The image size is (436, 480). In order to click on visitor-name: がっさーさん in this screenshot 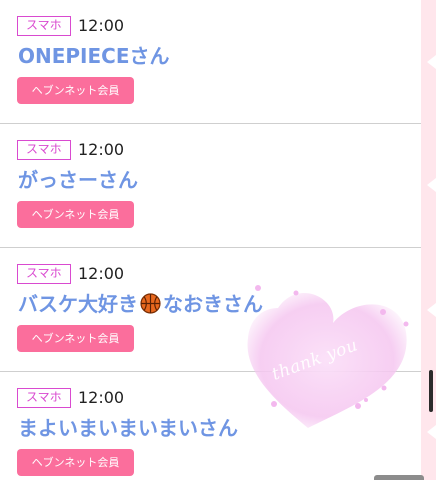, I will do `click(78, 180)`.